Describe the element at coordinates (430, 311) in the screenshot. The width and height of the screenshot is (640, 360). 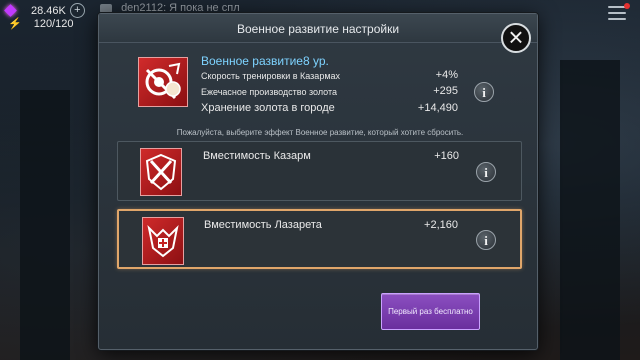
I see `free-reset-button: Первый раз бесплатно` at that location.